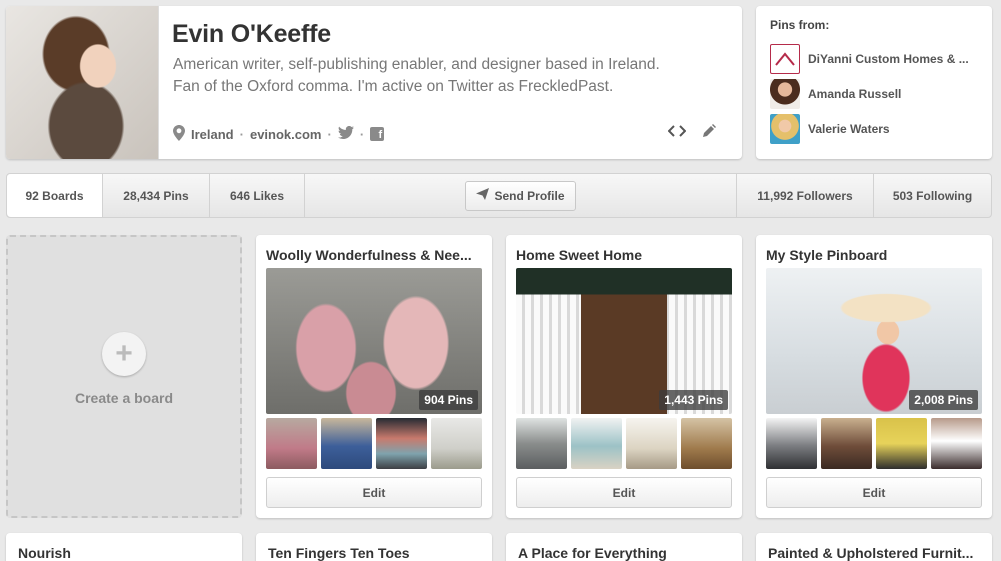  I want to click on pins-from-source: Amanda Russell, so click(874, 94).